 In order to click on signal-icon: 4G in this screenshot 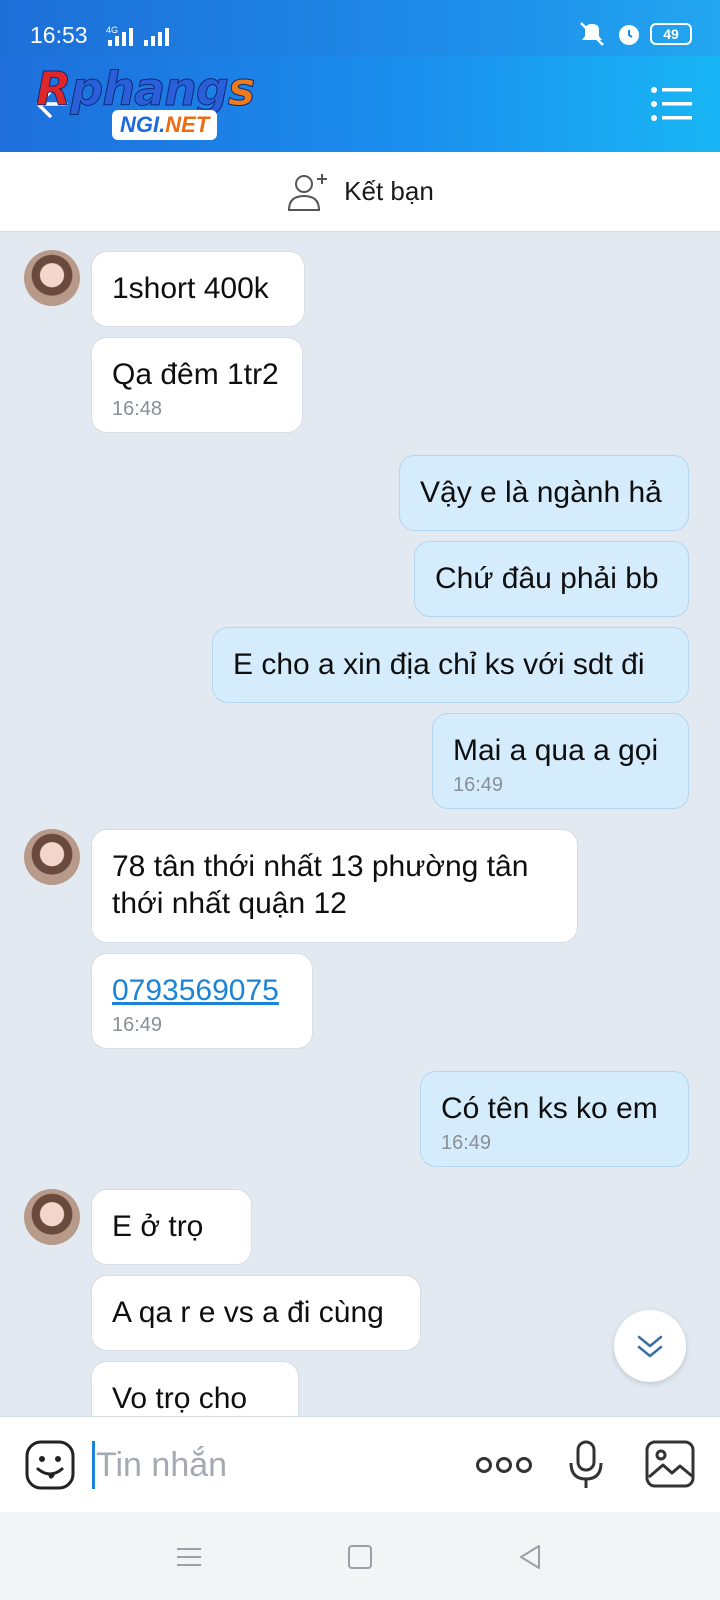, I will do `click(141, 38)`.